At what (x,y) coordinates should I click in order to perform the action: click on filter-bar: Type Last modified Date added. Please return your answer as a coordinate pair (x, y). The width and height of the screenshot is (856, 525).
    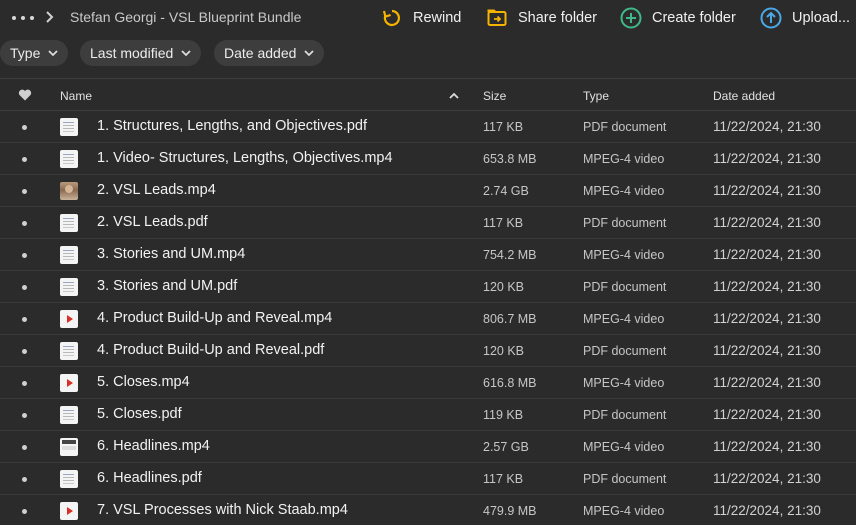
    Looking at the image, I should click on (428, 53).